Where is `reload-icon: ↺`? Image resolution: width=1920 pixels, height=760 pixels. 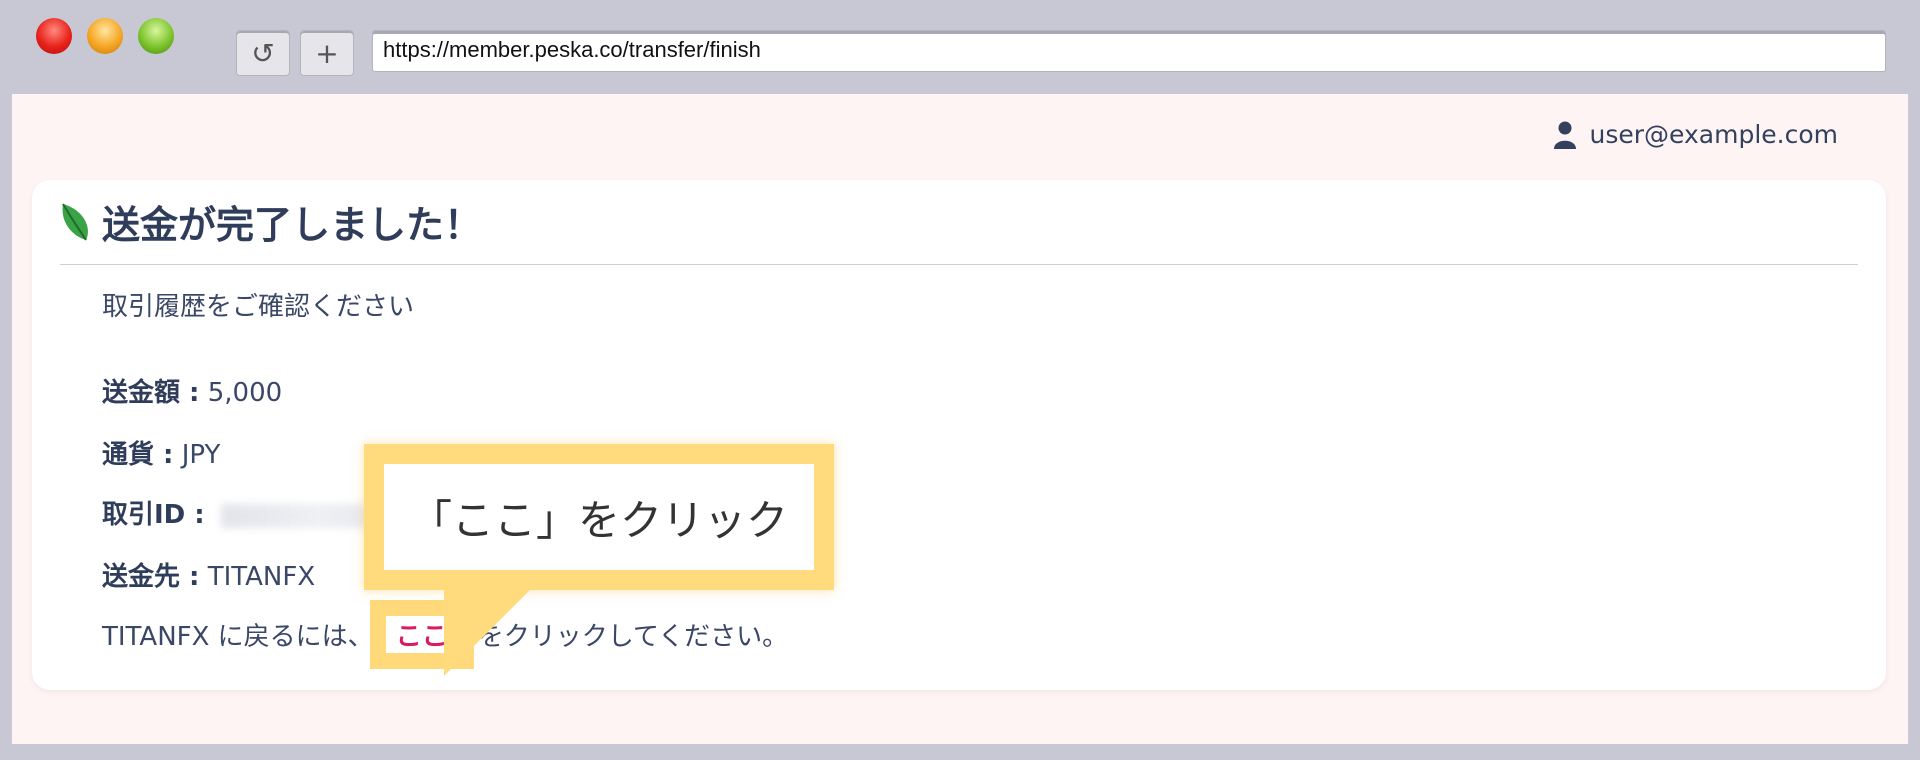
reload-icon: ↺ is located at coordinates (263, 53).